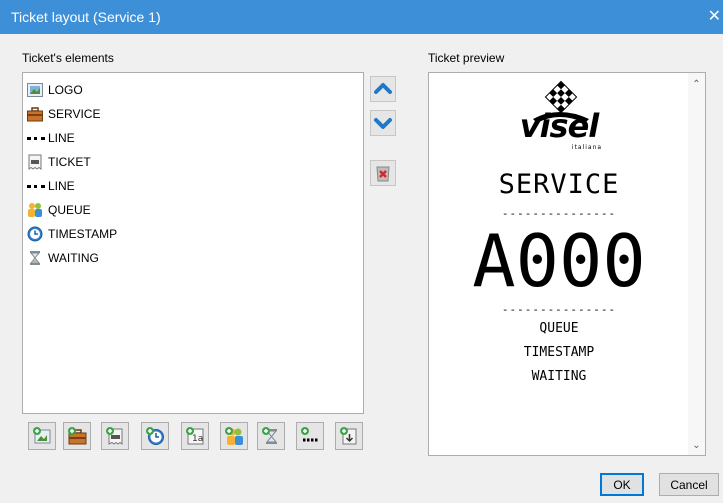 The image size is (723, 503). I want to click on image-icon, so click(35, 90).